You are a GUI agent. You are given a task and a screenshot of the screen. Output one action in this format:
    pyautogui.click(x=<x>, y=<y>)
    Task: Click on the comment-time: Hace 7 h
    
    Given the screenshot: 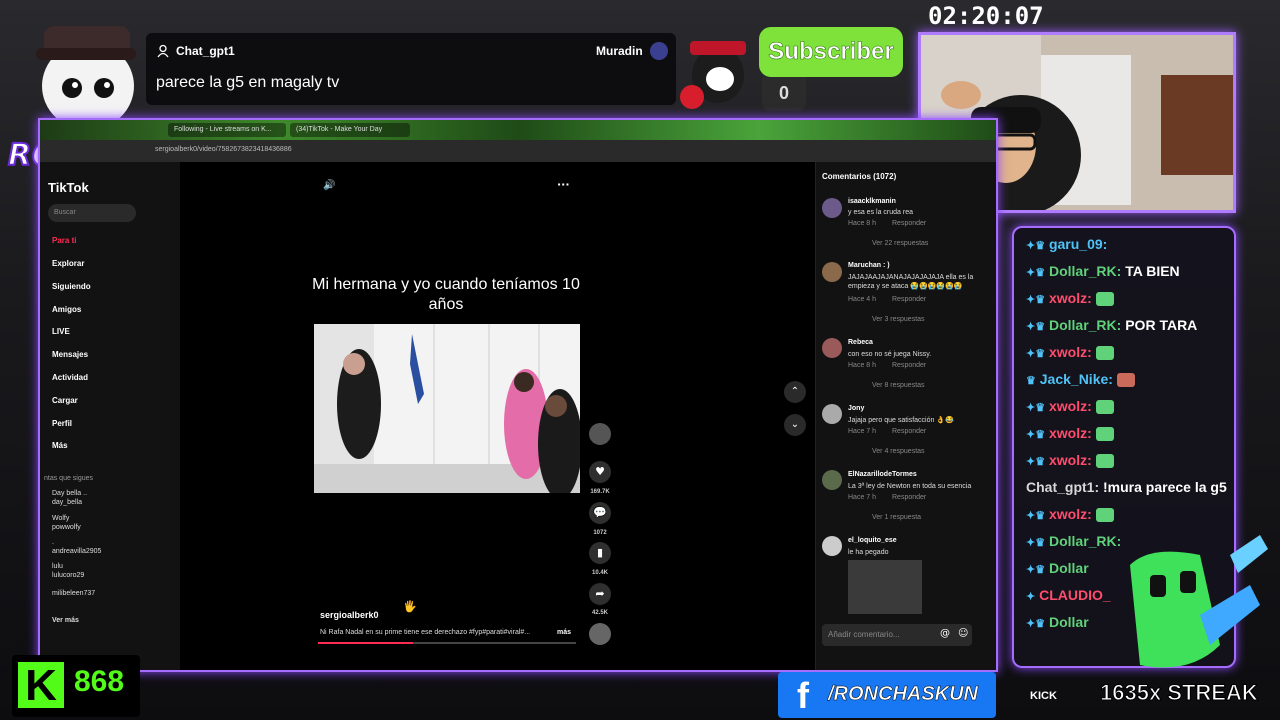 What is the action you would take?
    pyautogui.click(x=862, y=431)
    